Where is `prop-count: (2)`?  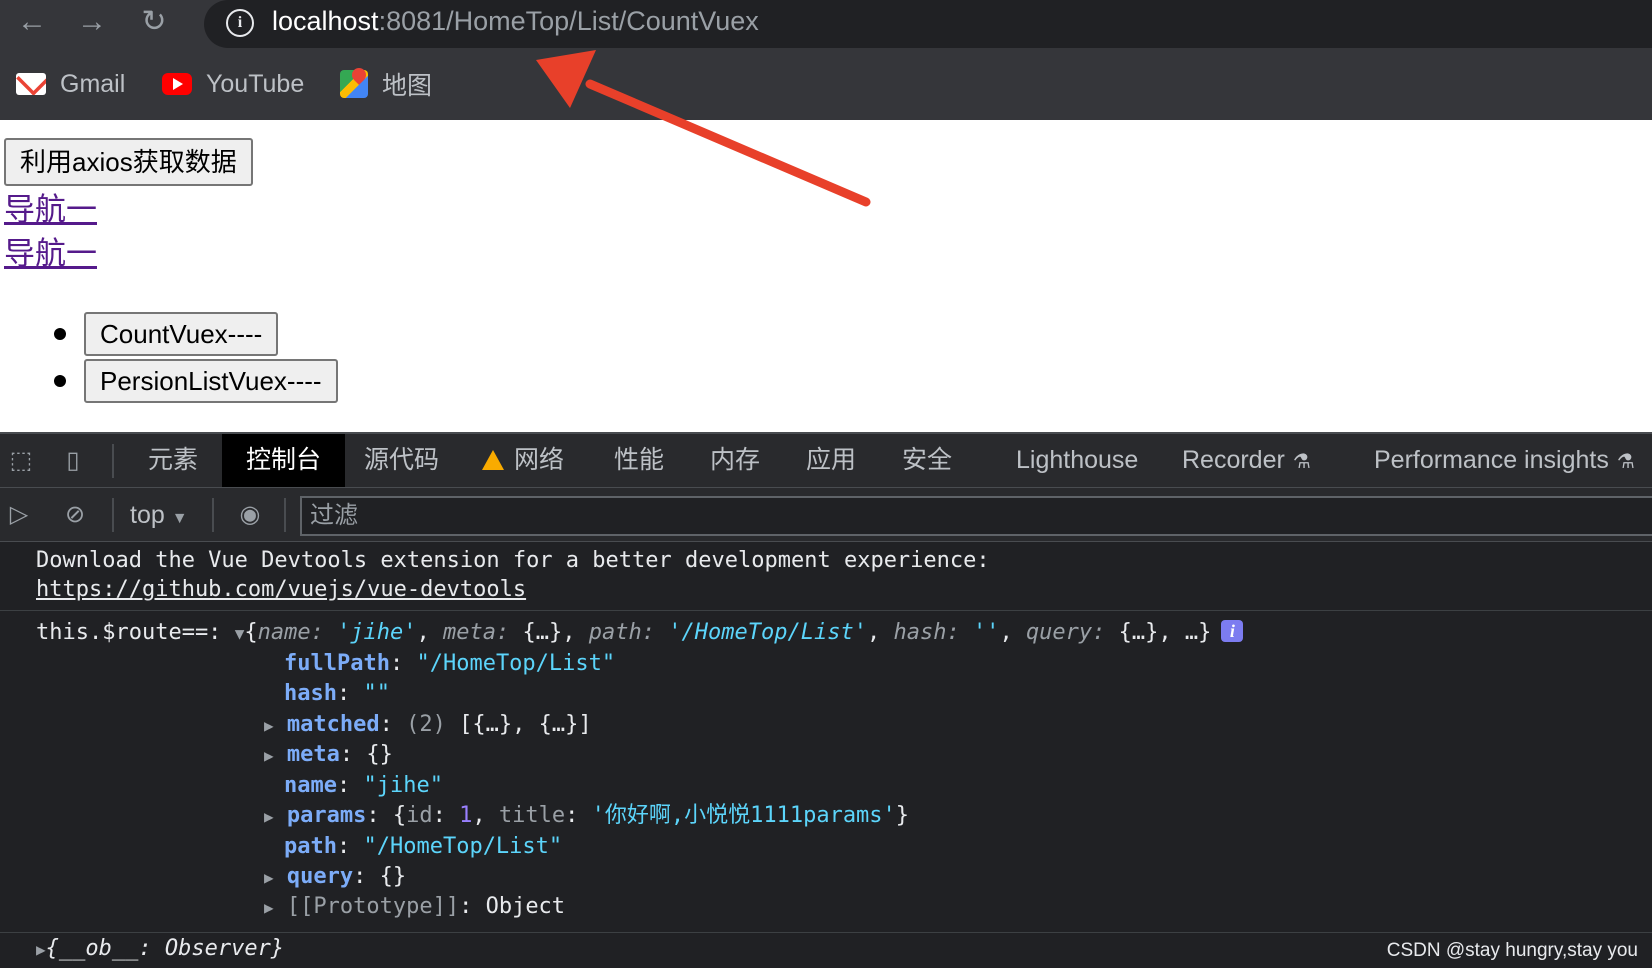
prop-count: (2) is located at coordinates (426, 724).